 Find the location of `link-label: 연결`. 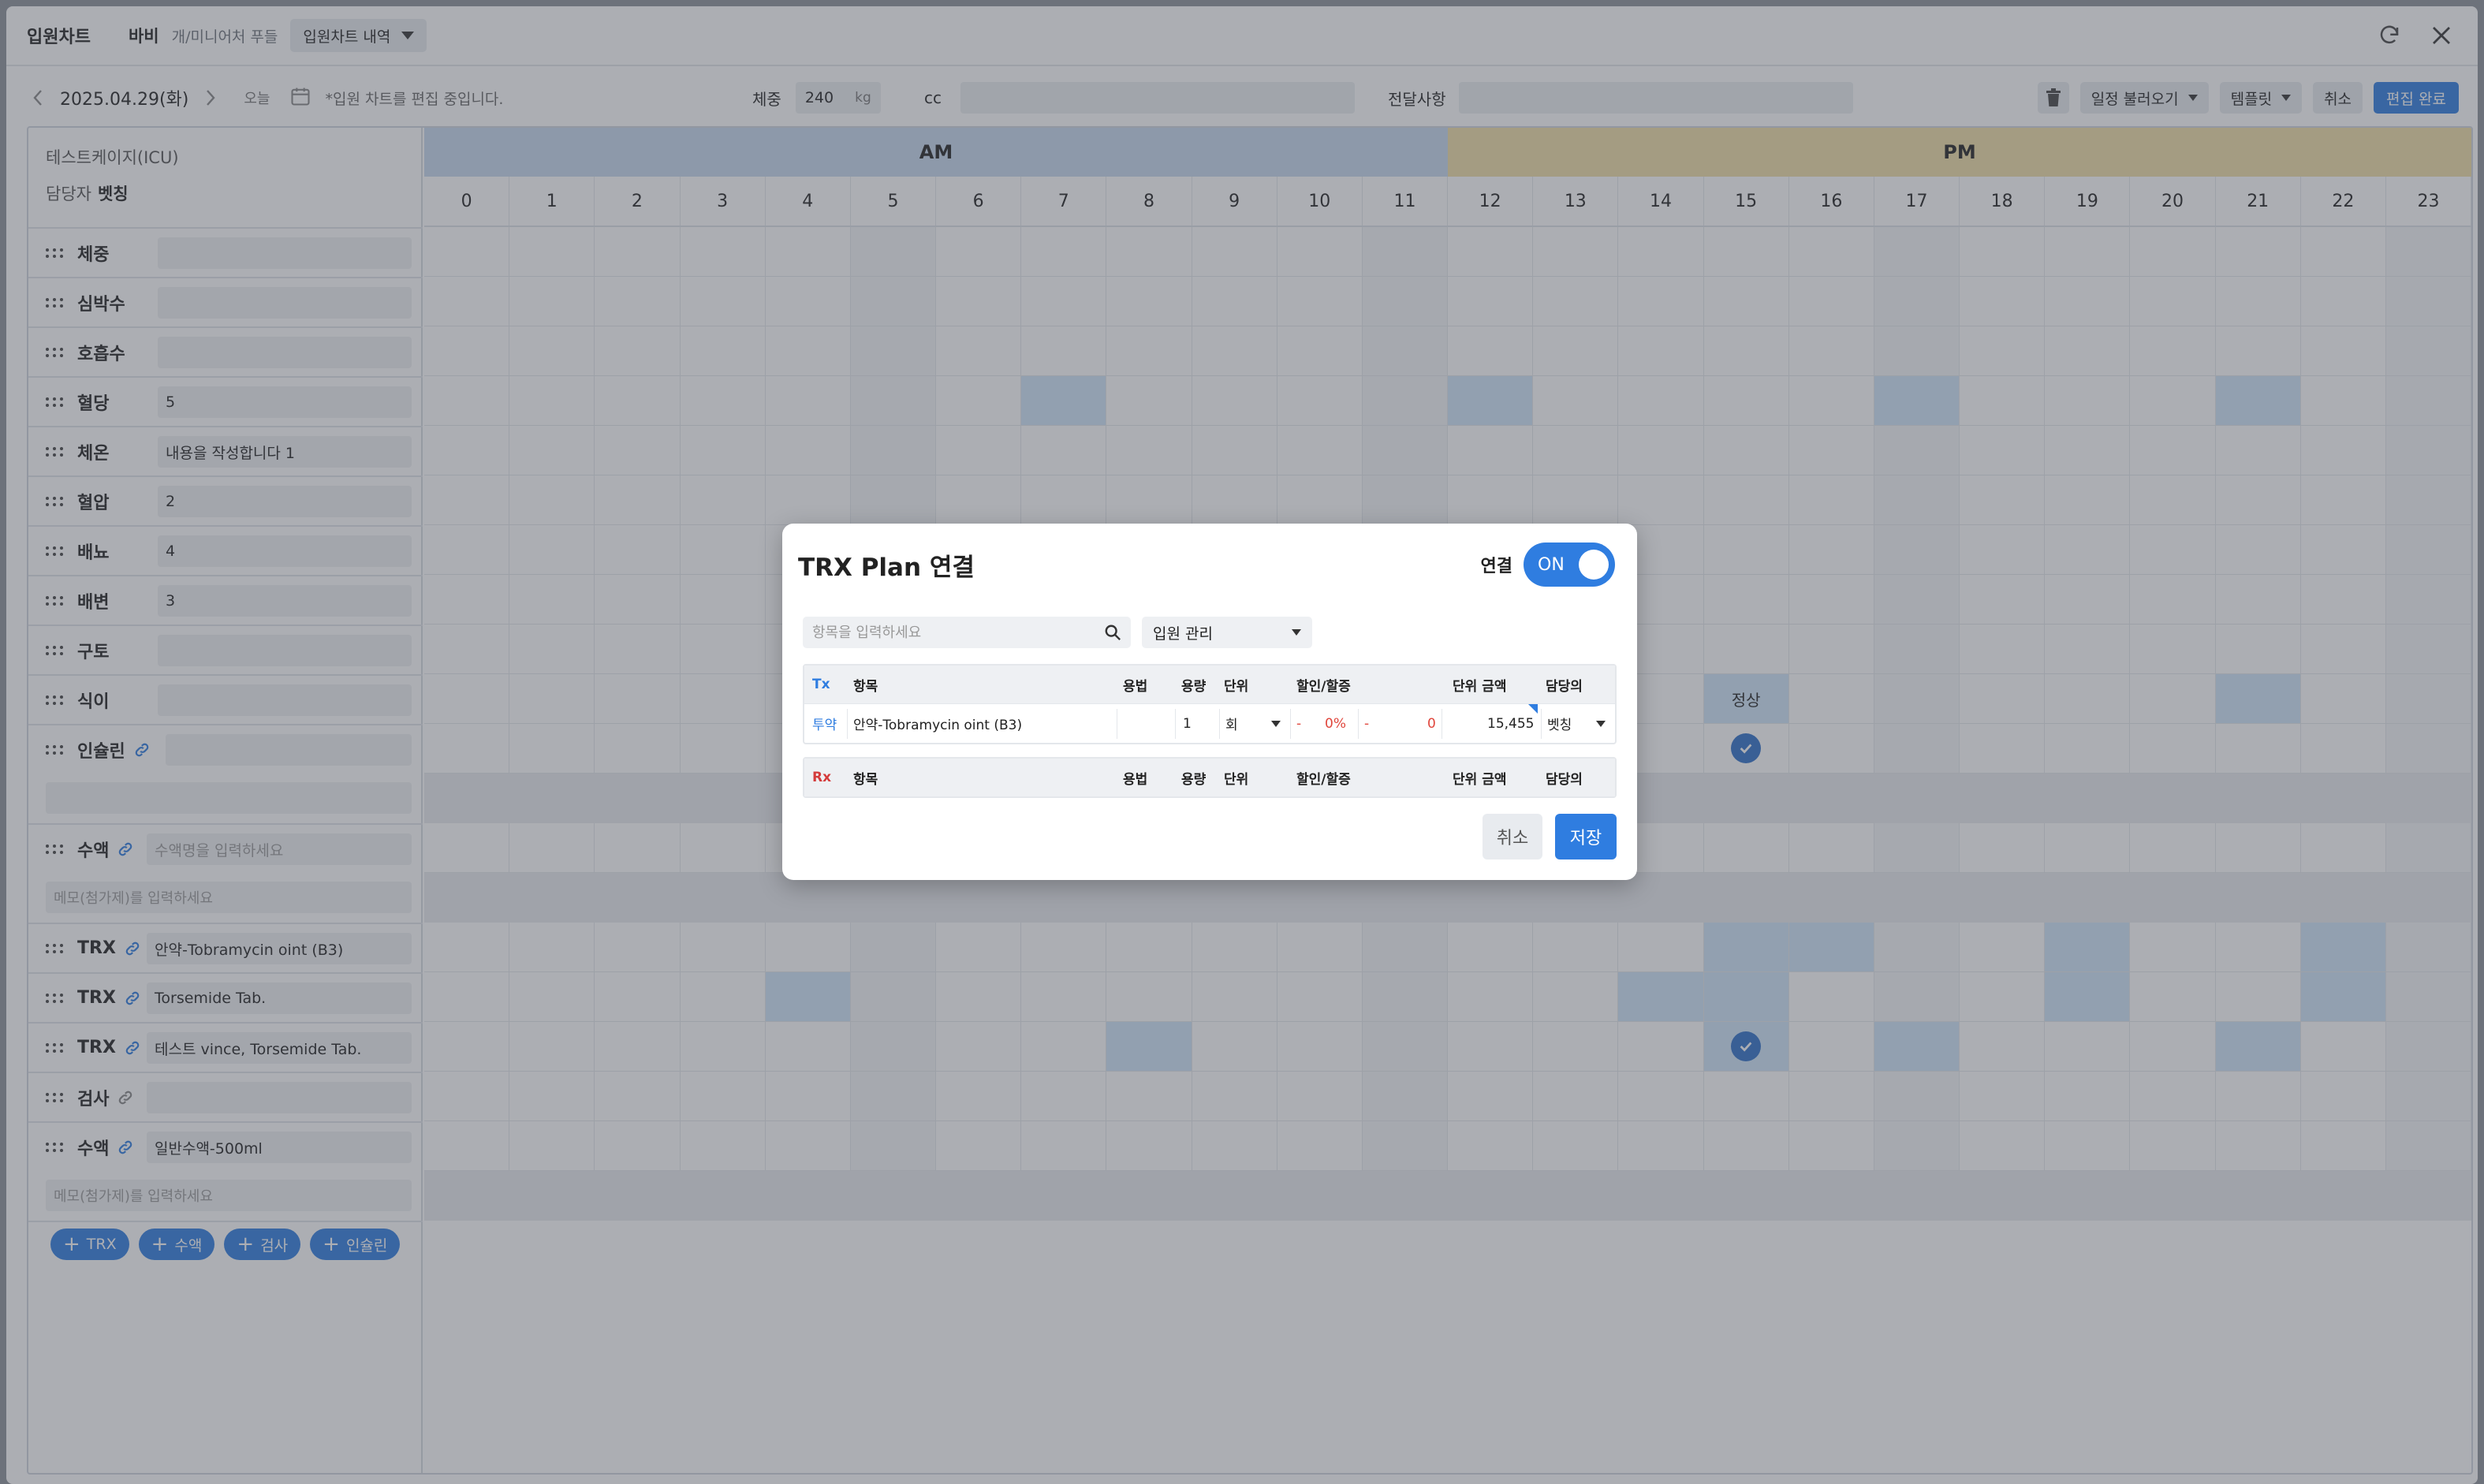

link-label: 연결 is located at coordinates (1496, 566).